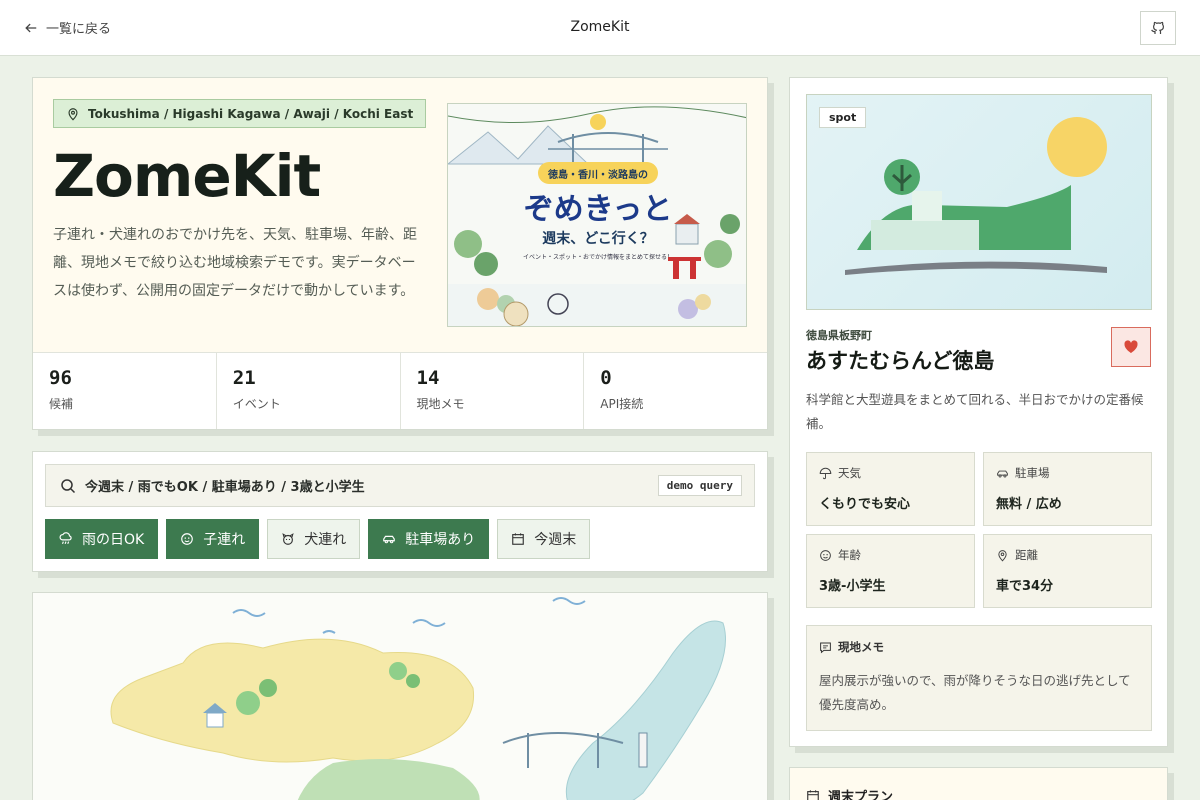 The height and width of the screenshot is (800, 1200). Describe the element at coordinates (224, 540) in the screenshot. I see `chip-label: 子連れ` at that location.